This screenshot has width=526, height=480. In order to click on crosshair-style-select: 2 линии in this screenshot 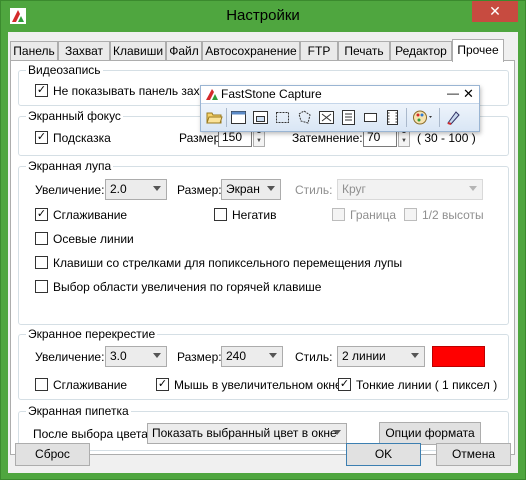, I will do `click(381, 356)`.